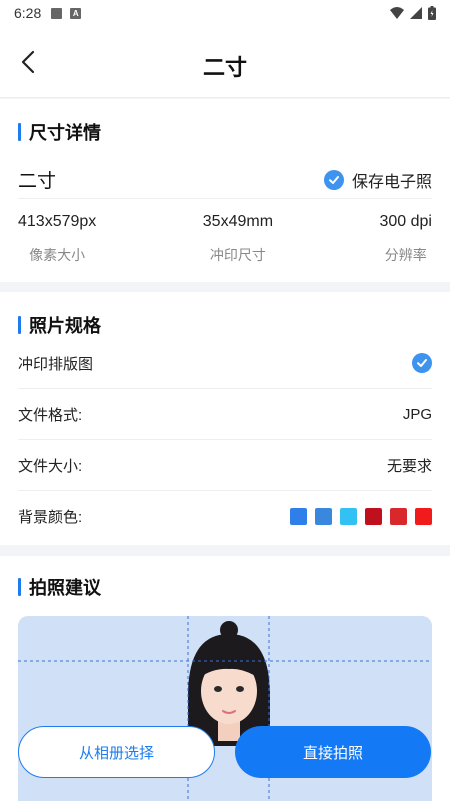  I want to click on spec-value: 300 dpi, so click(405, 221).